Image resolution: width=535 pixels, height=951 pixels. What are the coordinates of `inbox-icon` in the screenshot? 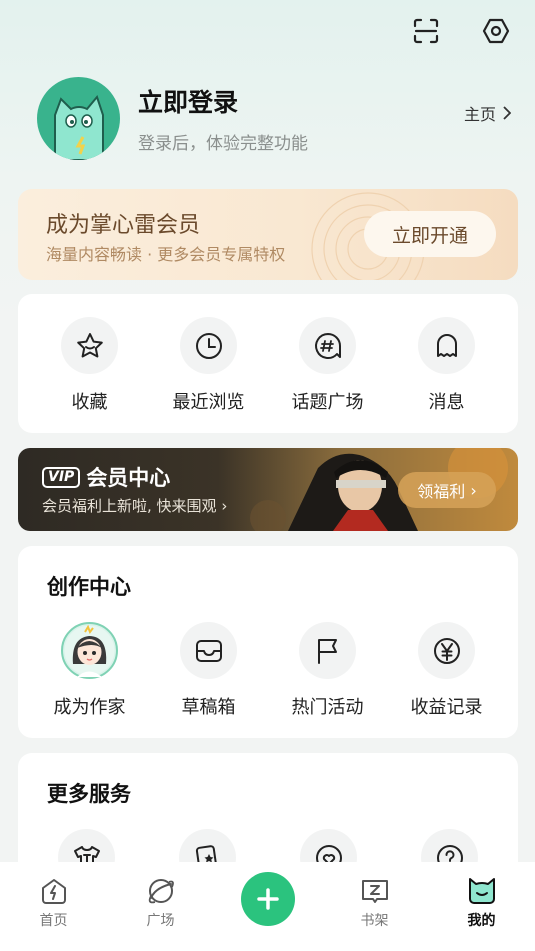 It's located at (208, 650).